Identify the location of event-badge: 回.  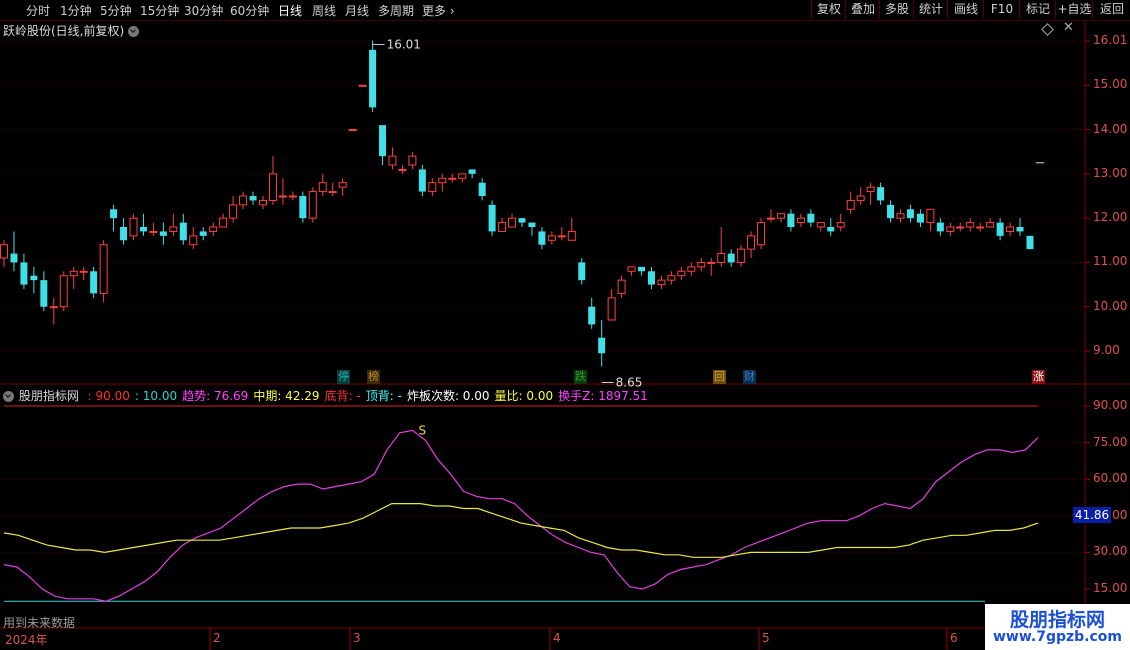
(719, 377).